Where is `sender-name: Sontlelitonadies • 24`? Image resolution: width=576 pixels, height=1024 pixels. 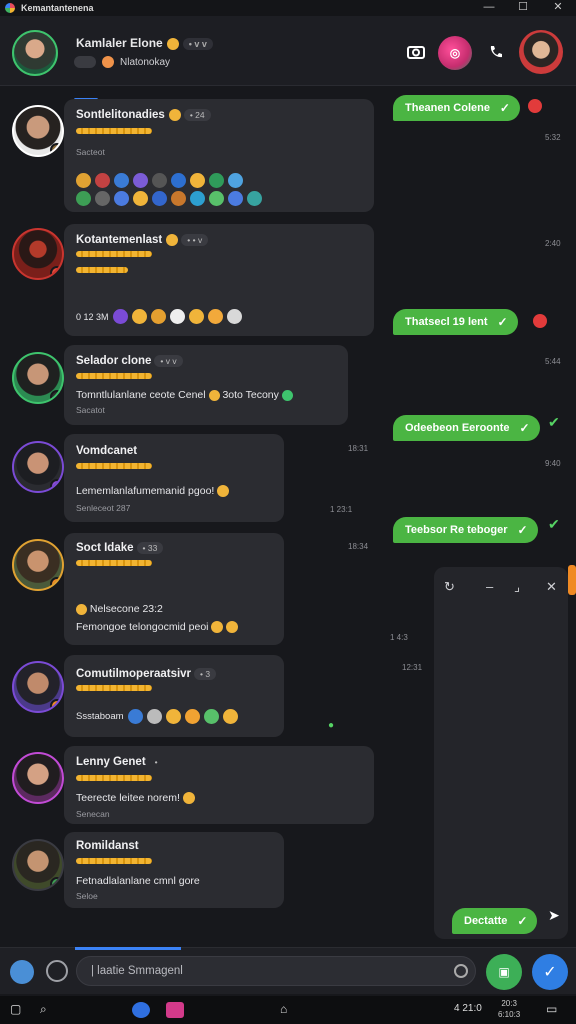 sender-name: Sontlelitonadies • 24 is located at coordinates (143, 115).